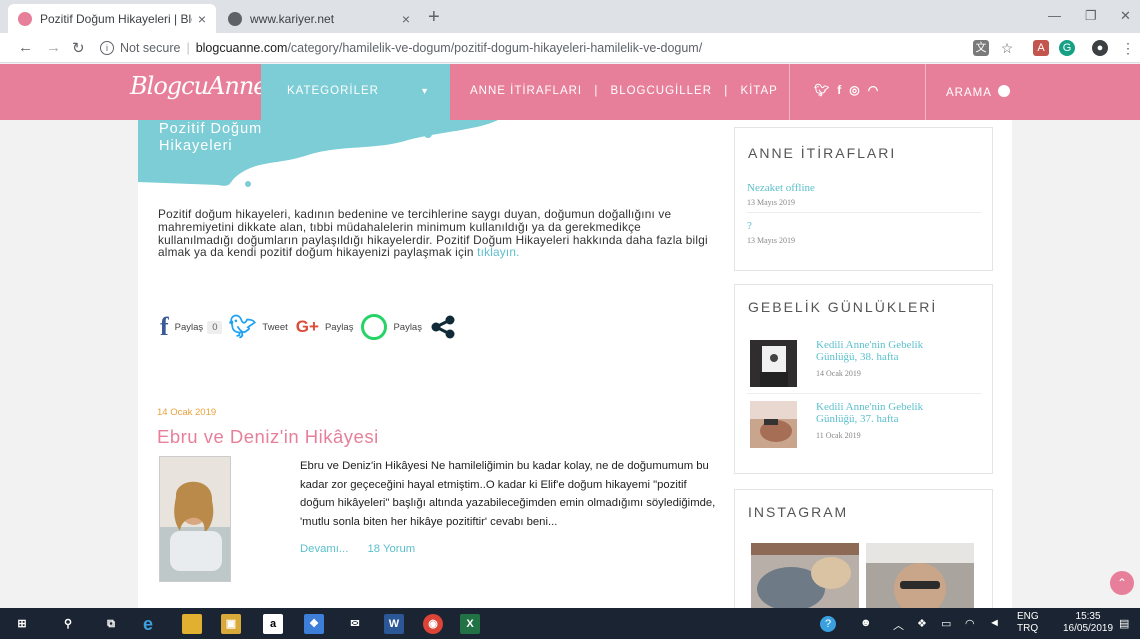 The width and height of the screenshot is (1140, 639). I want to click on share-icon, so click(443, 327).